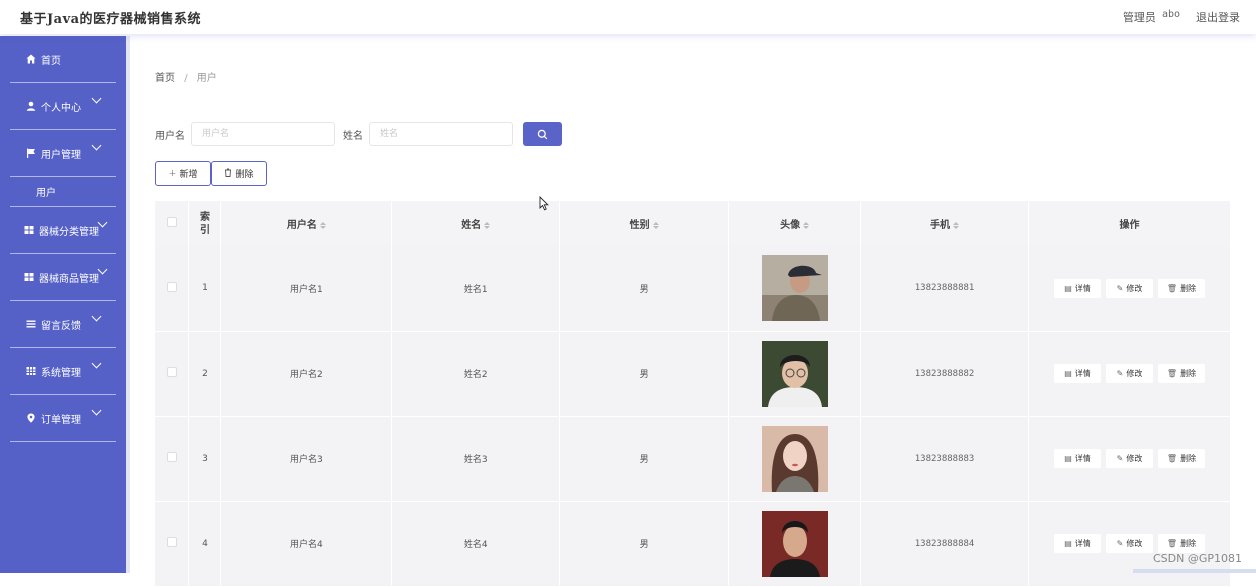  I want to click on sidebar-item-category-management: 器械分类管理, so click(63, 230).